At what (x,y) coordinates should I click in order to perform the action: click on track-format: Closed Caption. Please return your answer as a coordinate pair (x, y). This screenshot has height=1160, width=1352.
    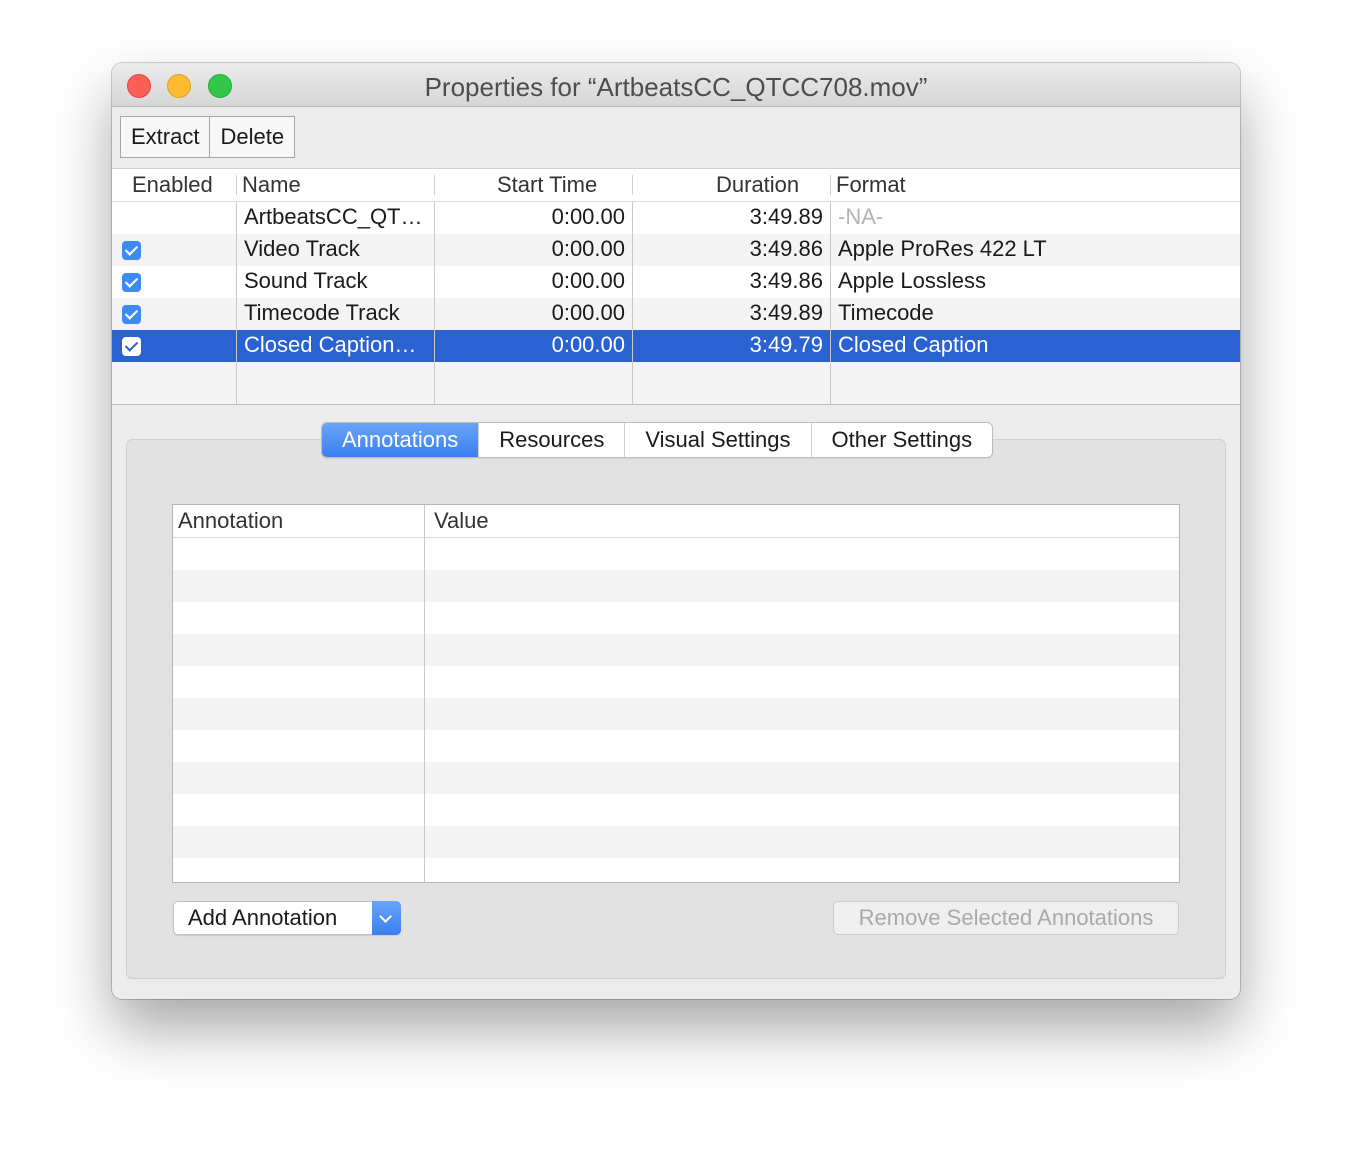
    Looking at the image, I should click on (913, 344).